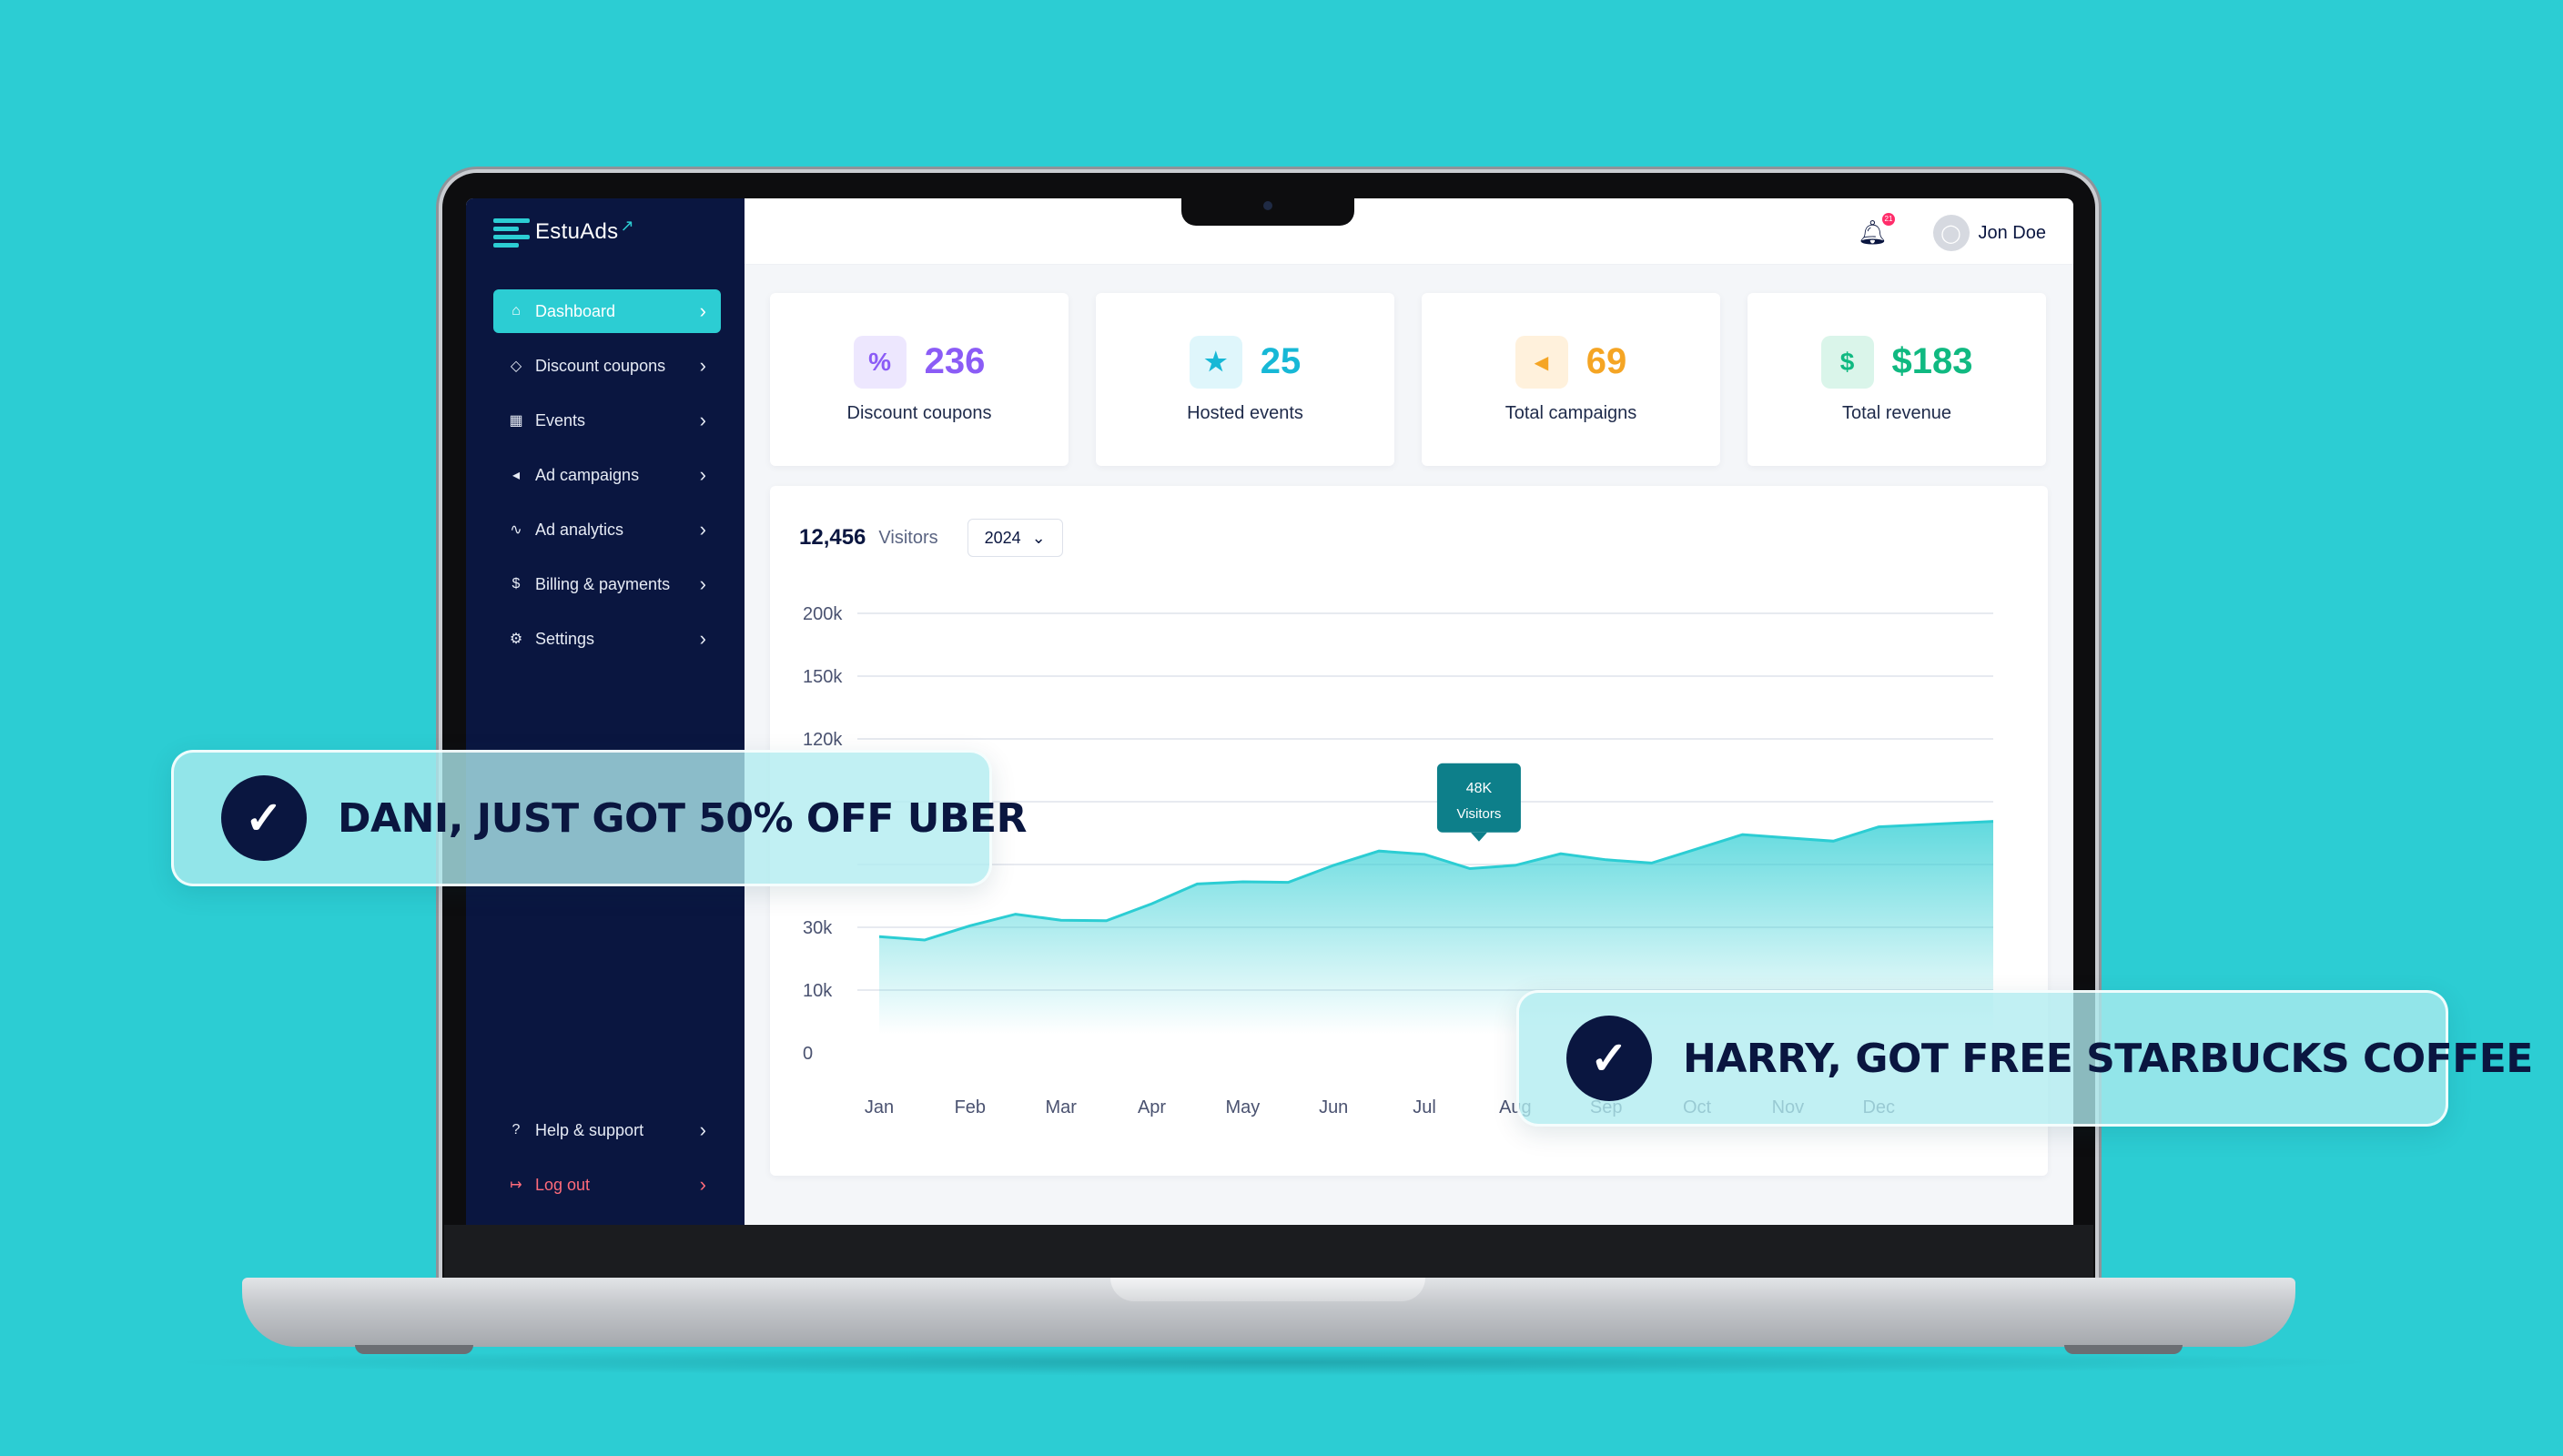 This screenshot has height=1456, width=2563. What do you see at coordinates (1152, 1107) in the screenshot?
I see `x-tick-label: Apr` at bounding box center [1152, 1107].